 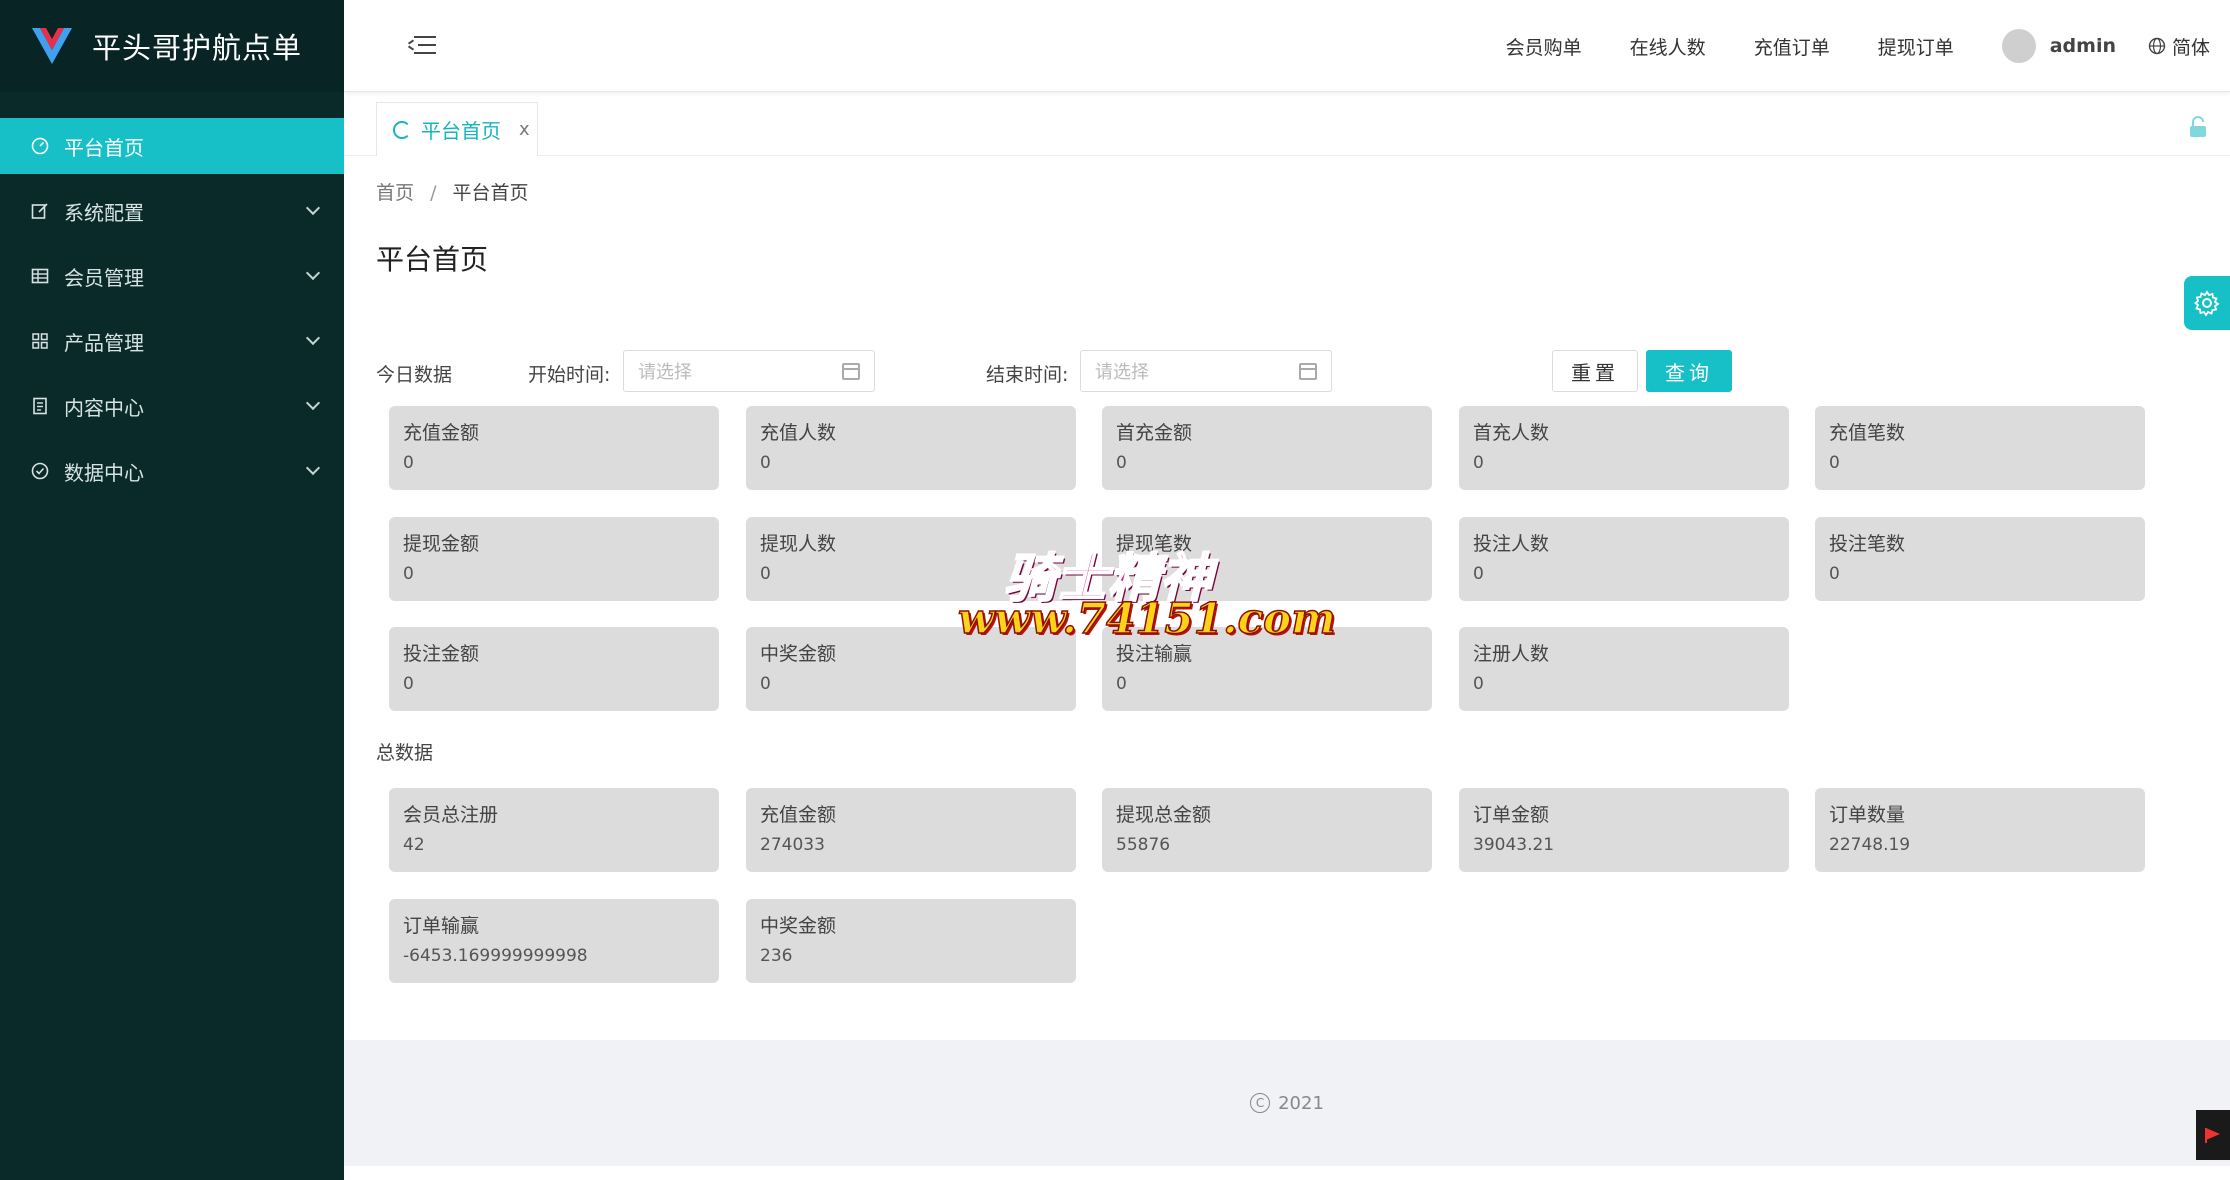 What do you see at coordinates (395, 193) in the screenshot?
I see `breadcrumb-home: 首页` at bounding box center [395, 193].